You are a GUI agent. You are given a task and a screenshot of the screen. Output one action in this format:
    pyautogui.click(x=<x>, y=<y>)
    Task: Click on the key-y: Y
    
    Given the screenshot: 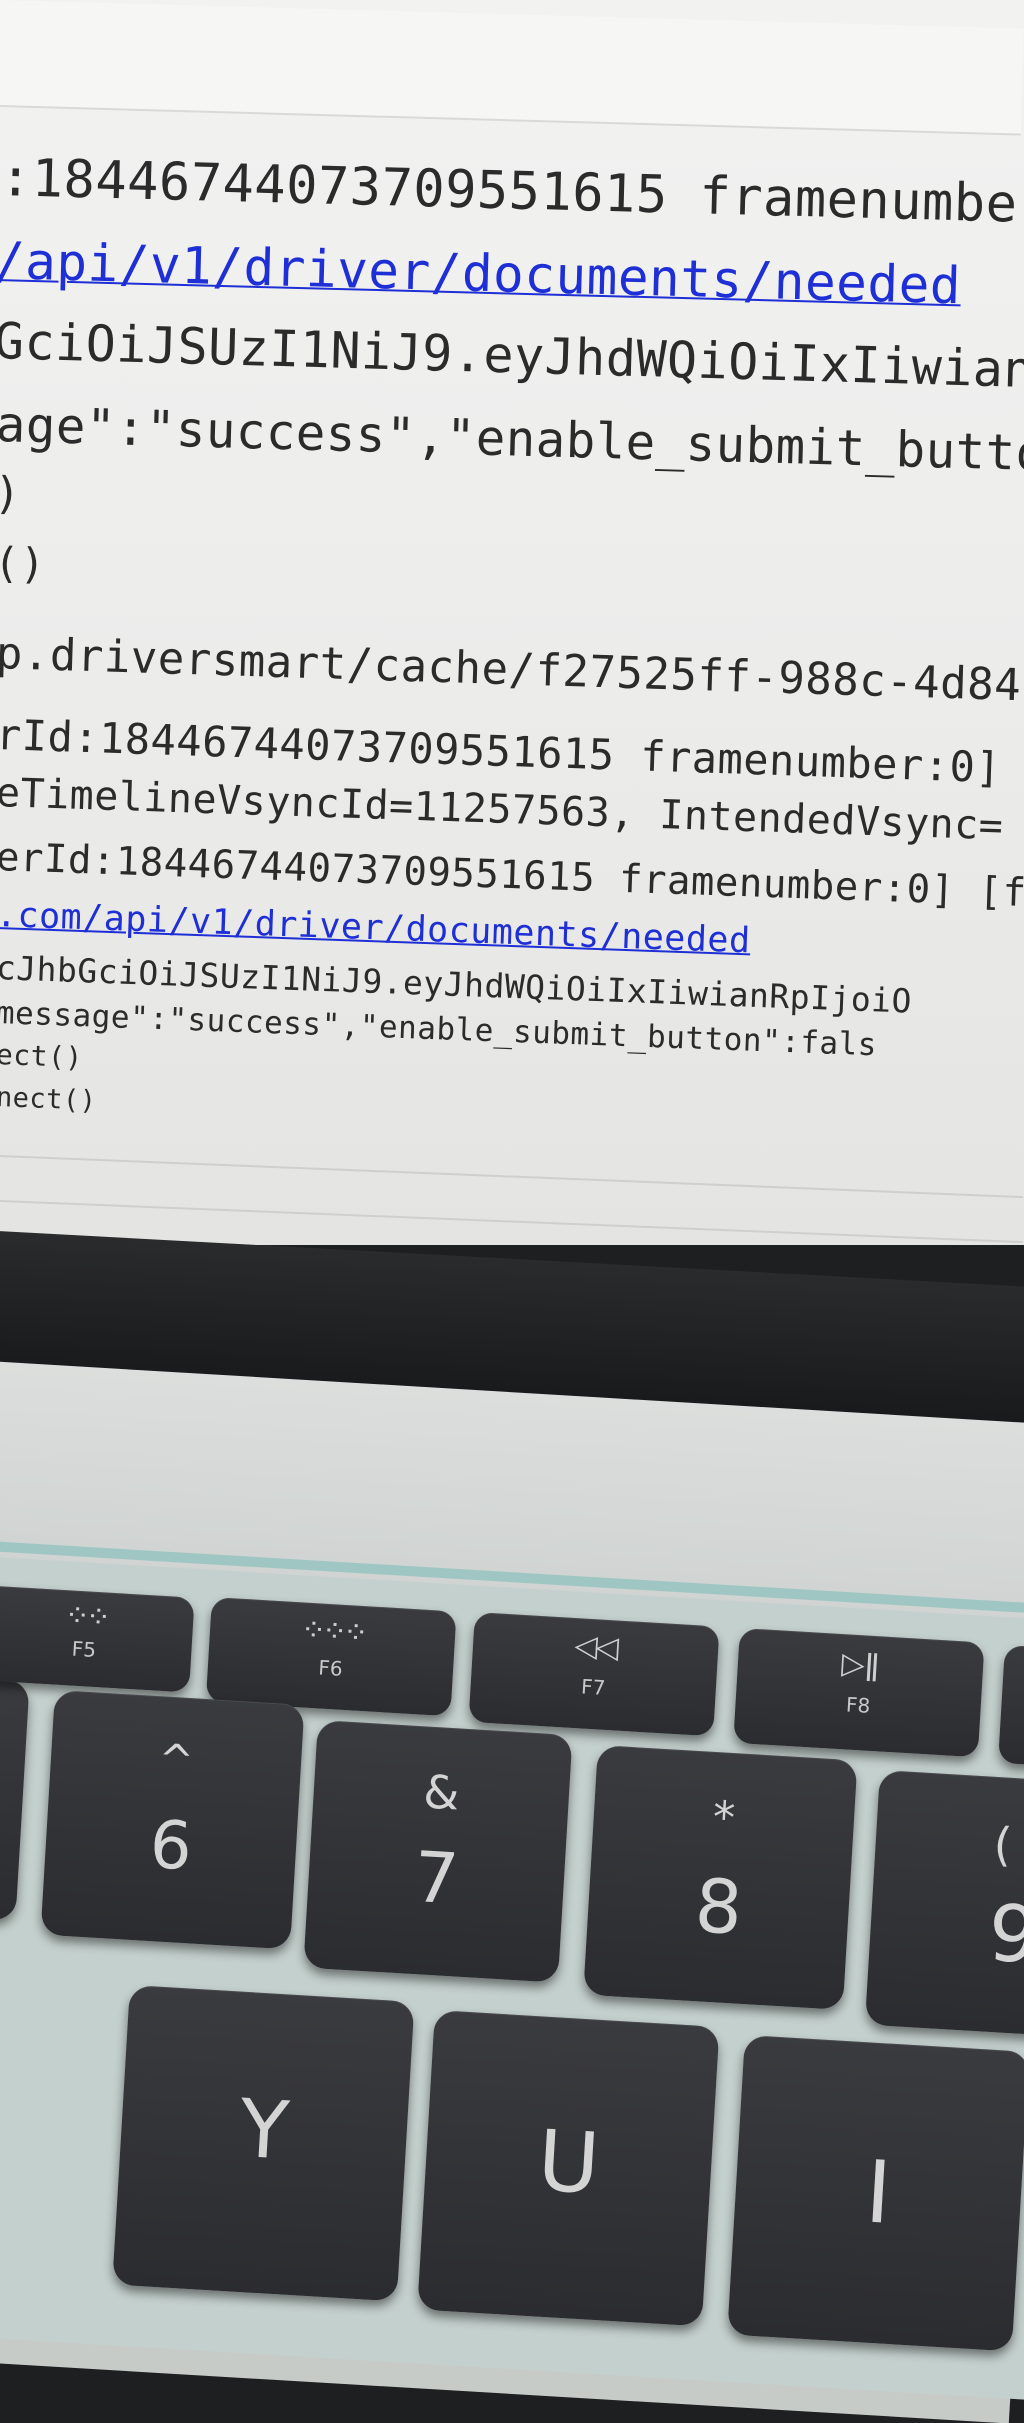 What is the action you would take?
    pyautogui.click(x=263, y=2143)
    